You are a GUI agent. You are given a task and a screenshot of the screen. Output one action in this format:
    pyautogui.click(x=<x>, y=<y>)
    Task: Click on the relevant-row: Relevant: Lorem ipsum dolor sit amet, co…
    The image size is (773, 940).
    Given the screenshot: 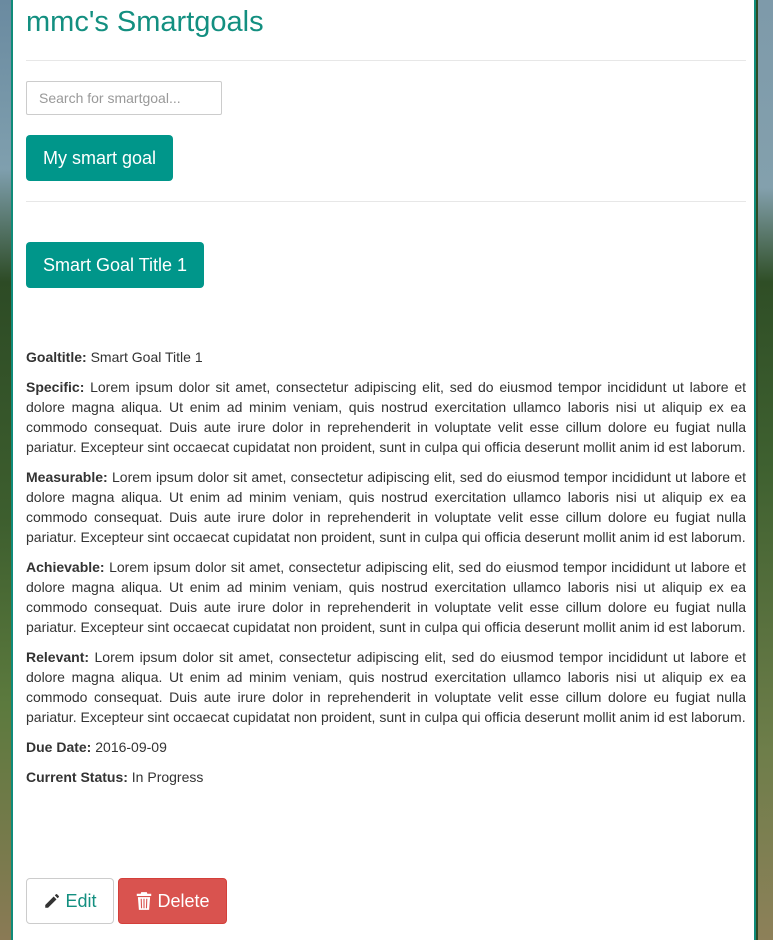 What is the action you would take?
    pyautogui.click(x=386, y=687)
    